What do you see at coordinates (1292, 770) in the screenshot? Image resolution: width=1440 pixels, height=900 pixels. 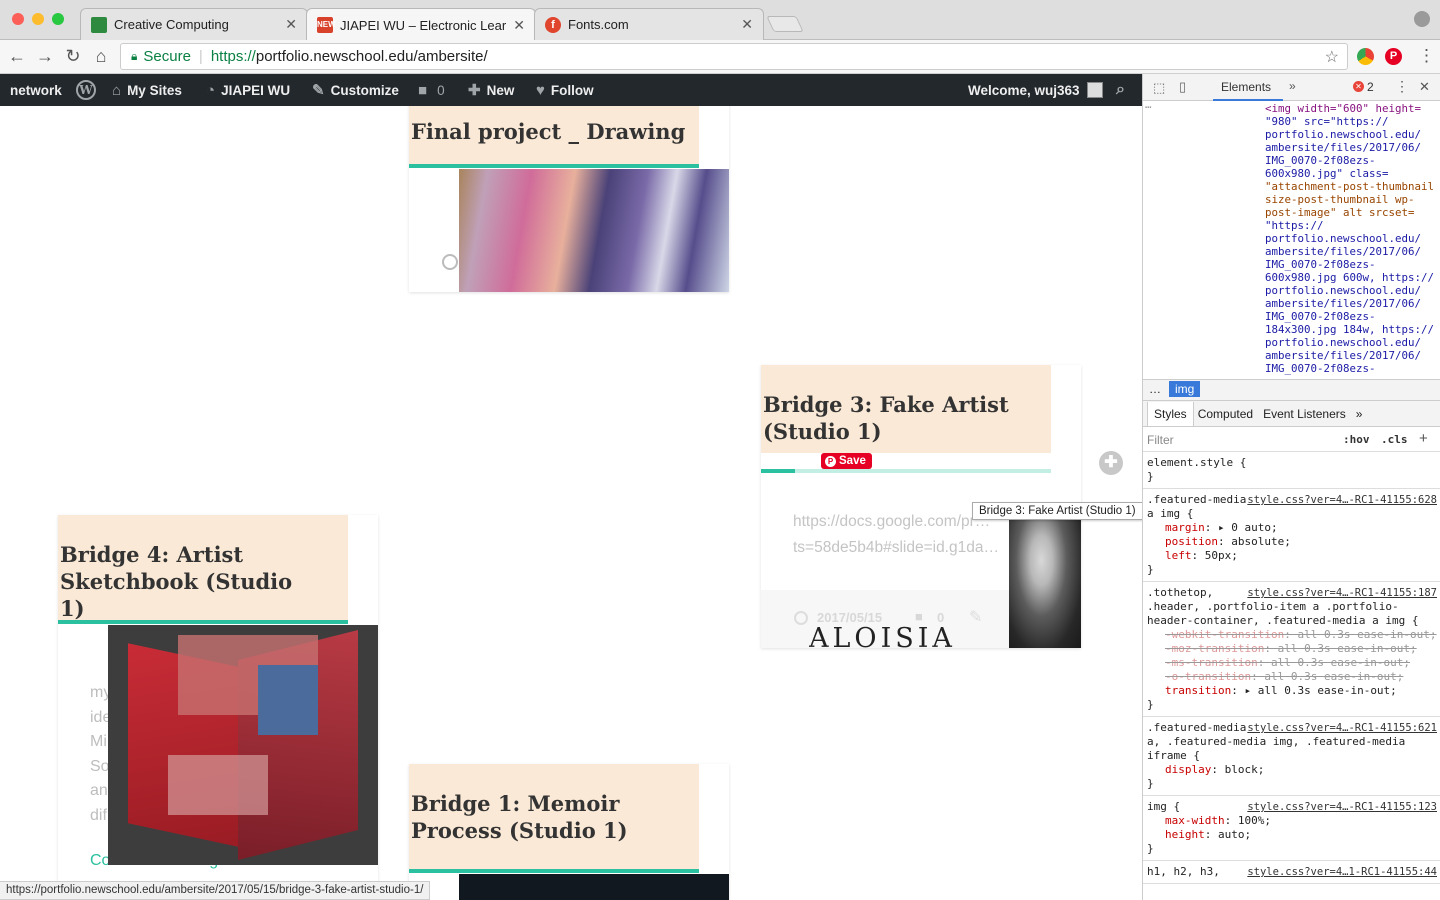 I see `css-declaration: display: block;` at bounding box center [1292, 770].